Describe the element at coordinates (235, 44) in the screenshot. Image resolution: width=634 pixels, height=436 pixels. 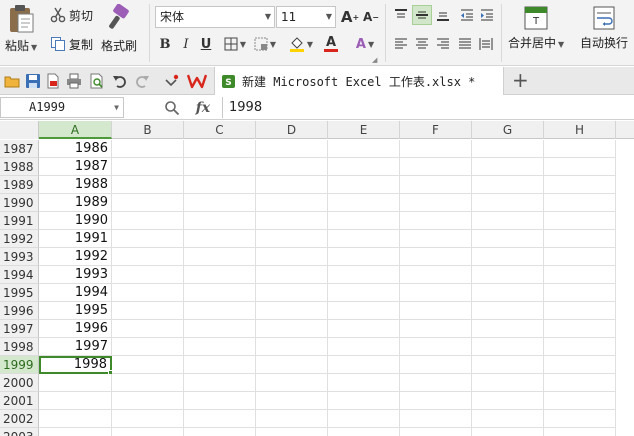
I see `borders-button: ▼` at that location.